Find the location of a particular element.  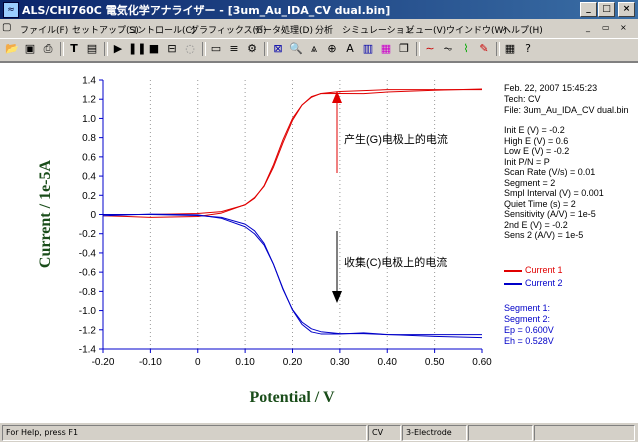

peak-icon: ⩓ is located at coordinates (314, 49).